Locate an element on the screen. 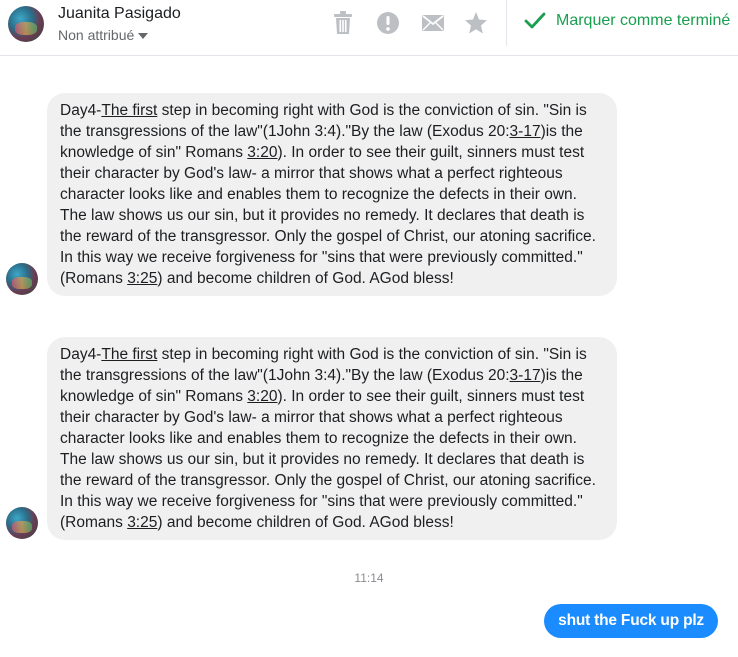 The image size is (738, 657). star-icon is located at coordinates (476, 23).